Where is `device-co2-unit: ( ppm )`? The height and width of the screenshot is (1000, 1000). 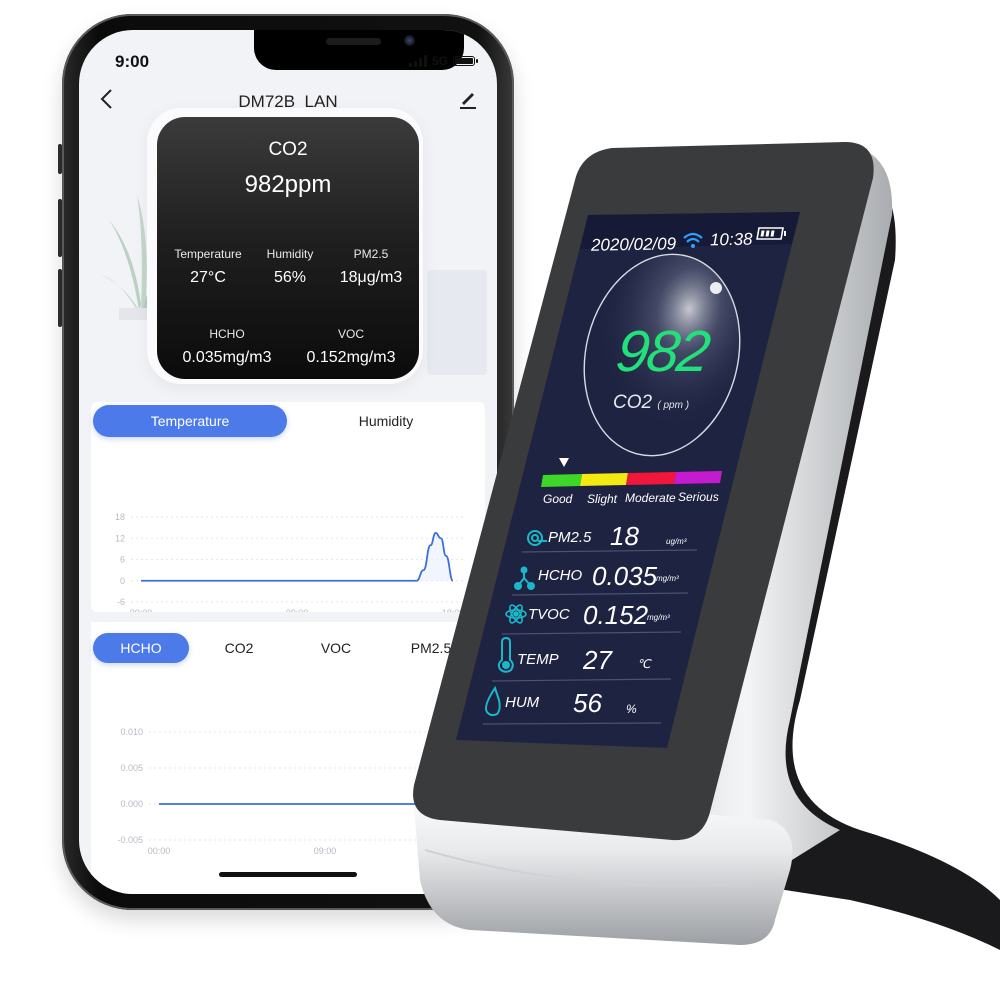
device-co2-unit: ( ppm ) is located at coordinates (673, 405).